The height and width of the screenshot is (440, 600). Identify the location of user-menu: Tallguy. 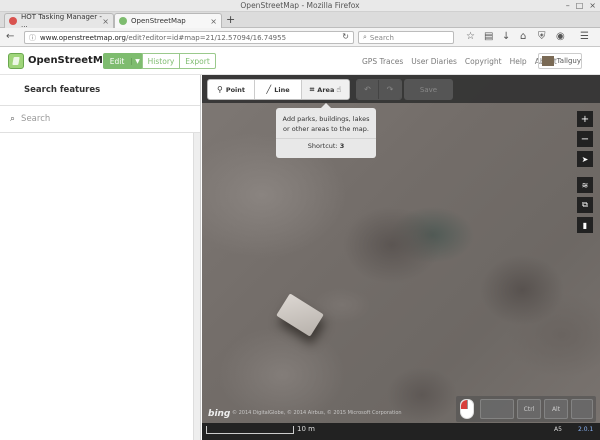
(560, 61).